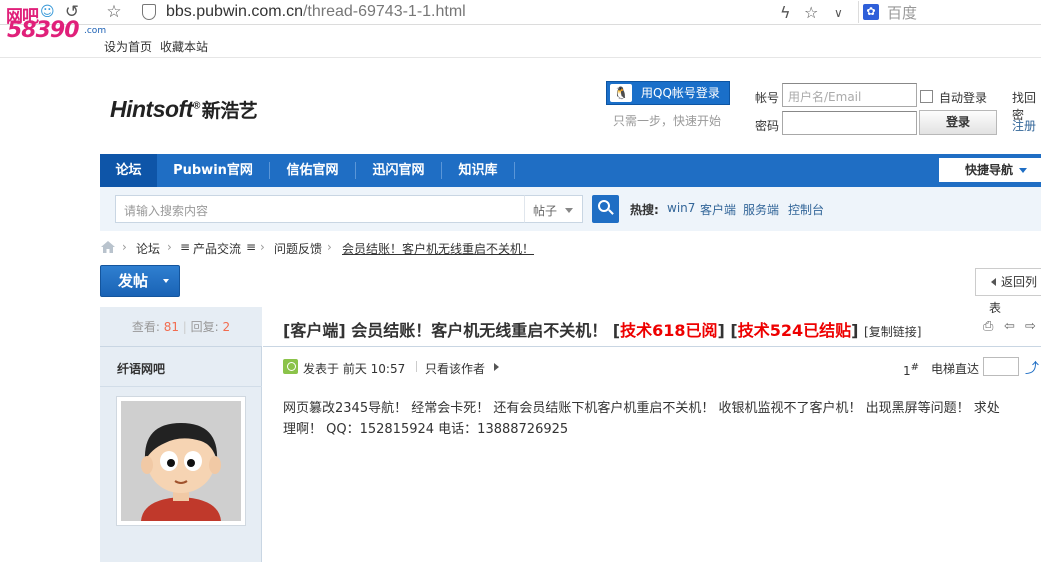 The image size is (1041, 562). Describe the element at coordinates (181, 327) in the screenshot. I see `thread-stats: 查看: 81 | 回复: 2` at that location.